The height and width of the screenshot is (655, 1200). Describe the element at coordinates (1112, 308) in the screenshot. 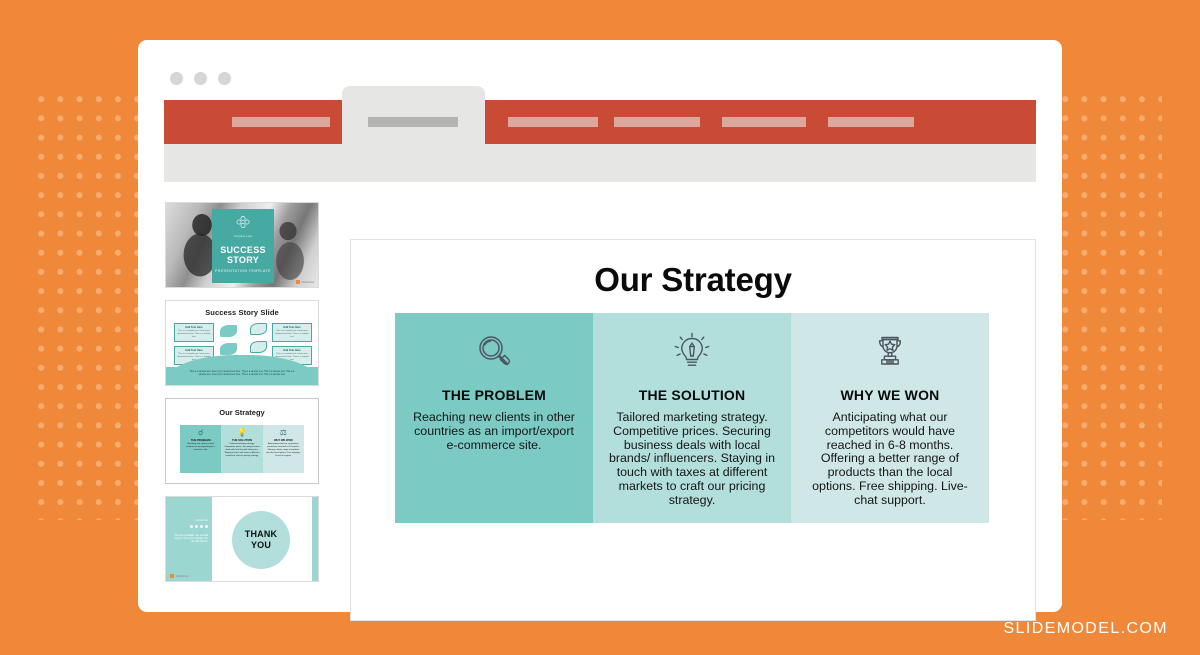

I see `decorative-dot-grid-right` at that location.